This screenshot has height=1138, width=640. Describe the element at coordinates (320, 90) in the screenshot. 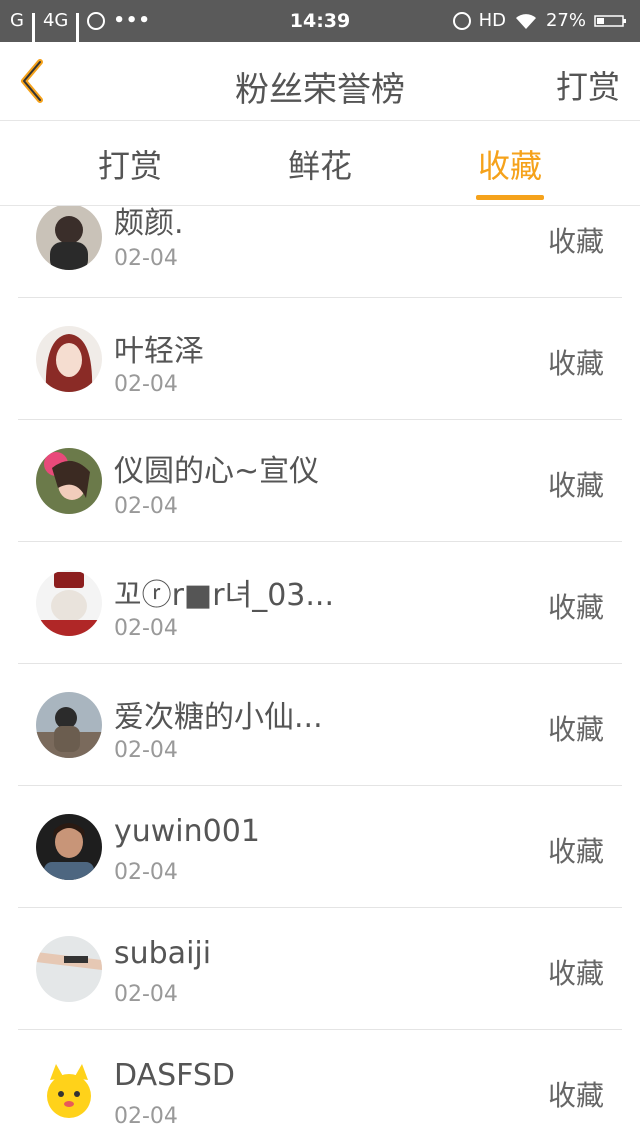

I see `page-title: 粉丝荣誉榜` at that location.